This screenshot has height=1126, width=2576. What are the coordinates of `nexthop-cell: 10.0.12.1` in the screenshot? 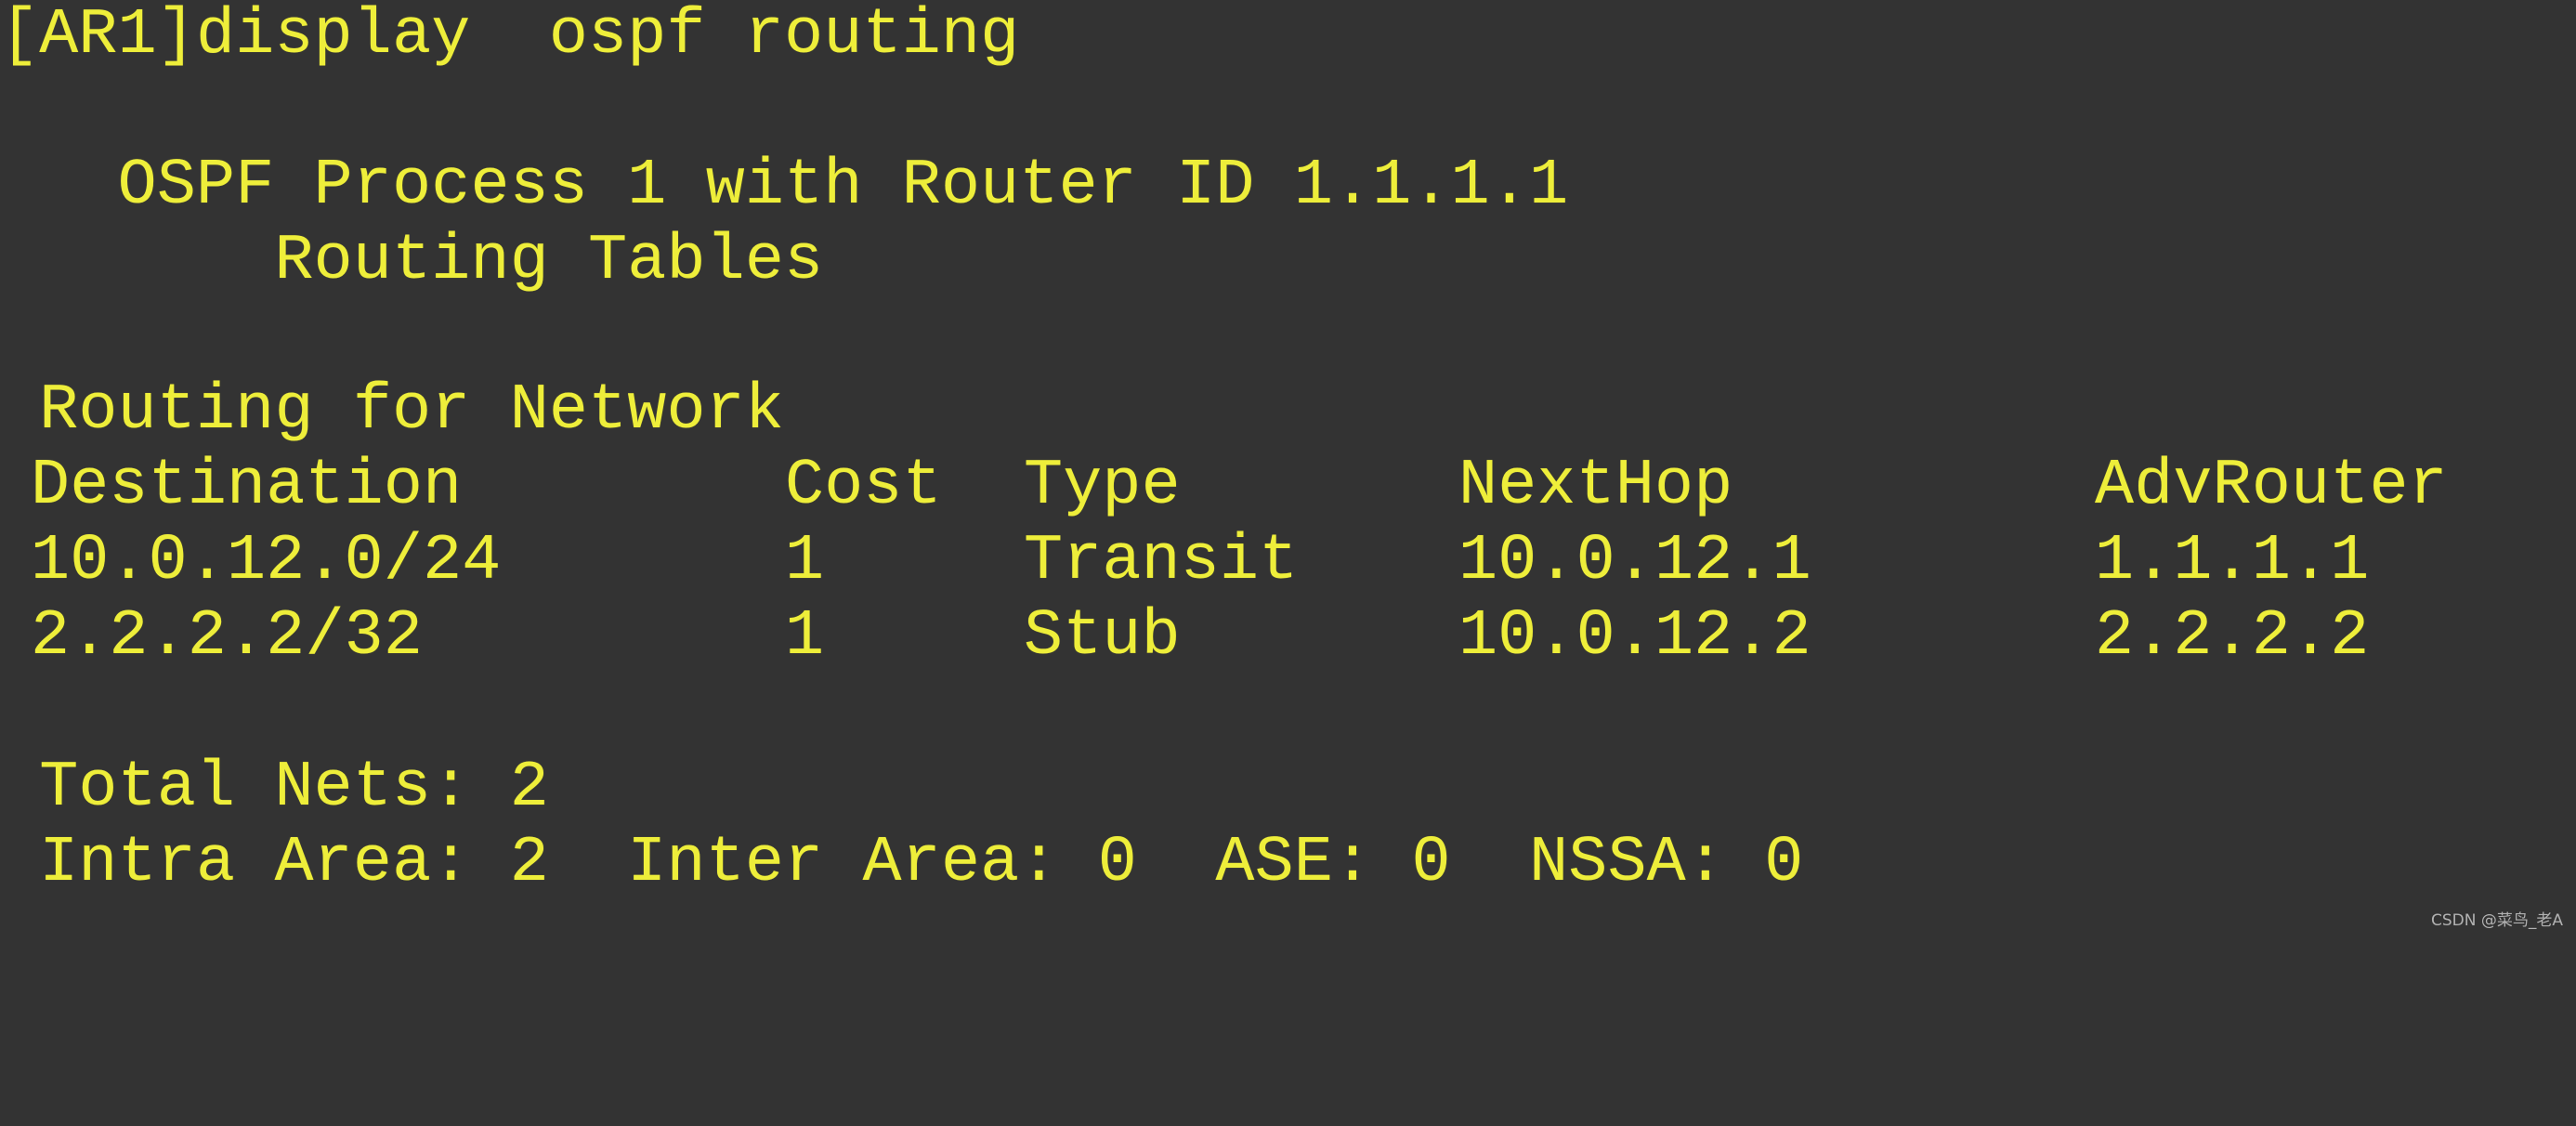 It's located at (1634, 561).